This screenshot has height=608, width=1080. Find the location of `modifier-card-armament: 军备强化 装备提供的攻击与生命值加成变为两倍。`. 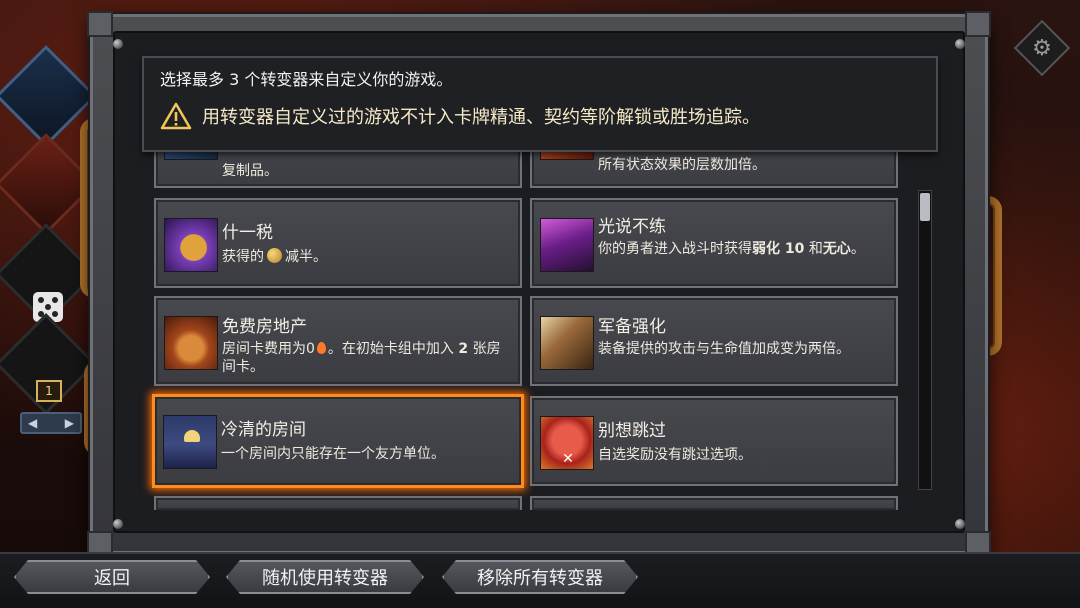

modifier-card-armament: 军备强化 装备提供的攻击与生命值加成变为两倍。 is located at coordinates (714, 341).